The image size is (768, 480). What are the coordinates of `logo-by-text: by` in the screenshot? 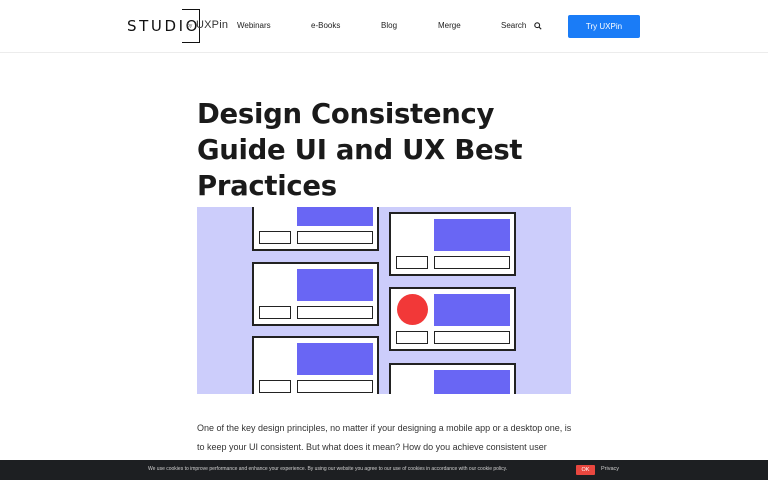 It's located at (190, 26).